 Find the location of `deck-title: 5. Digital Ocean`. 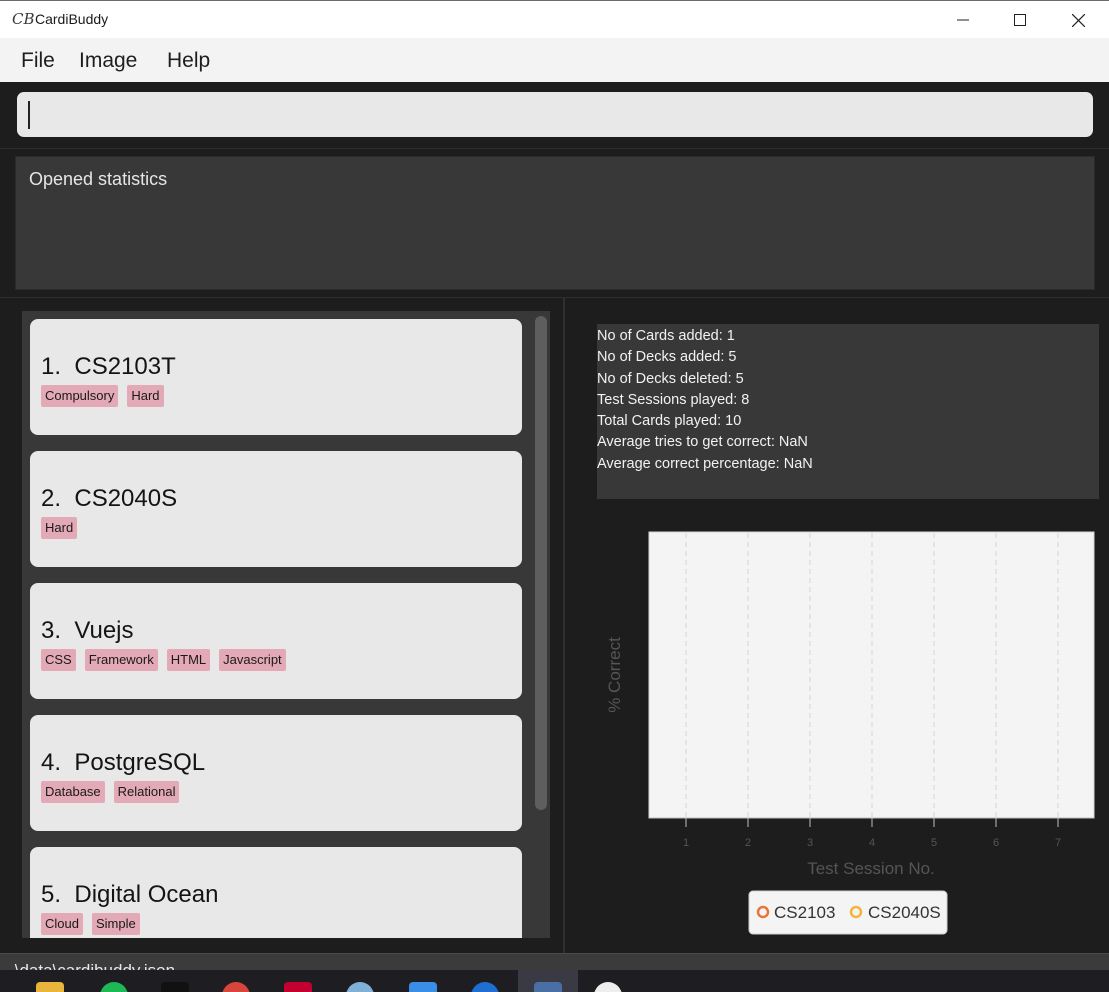

deck-title: 5. Digital Ocean is located at coordinates (130, 894).